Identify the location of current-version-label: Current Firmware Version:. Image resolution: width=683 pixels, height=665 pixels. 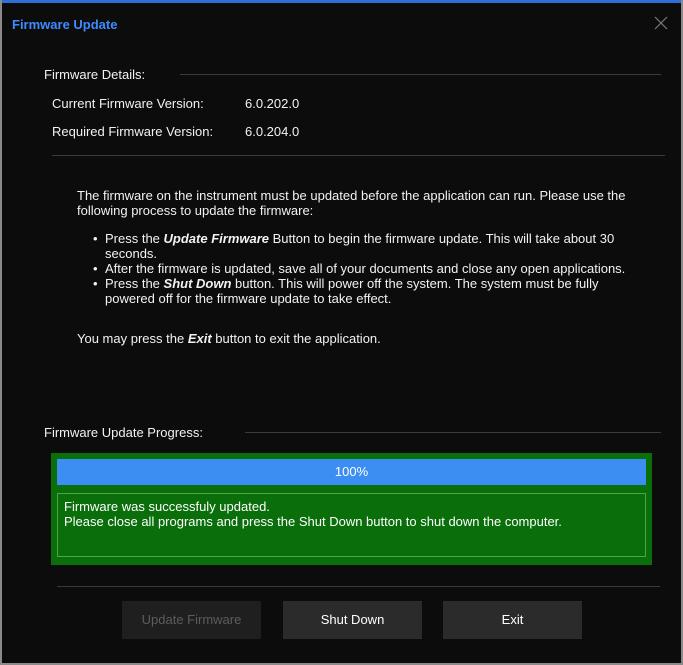
(128, 103).